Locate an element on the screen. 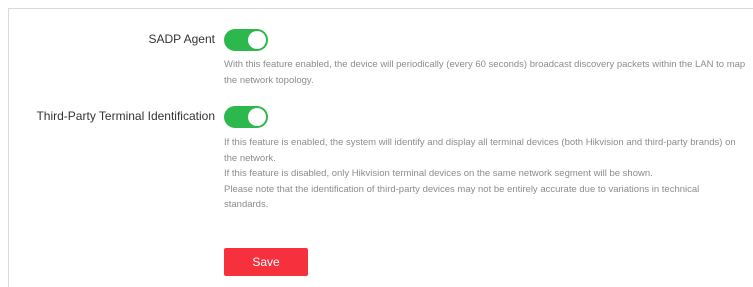 The height and width of the screenshot is (287, 753). save-button: Save is located at coordinates (266, 262).